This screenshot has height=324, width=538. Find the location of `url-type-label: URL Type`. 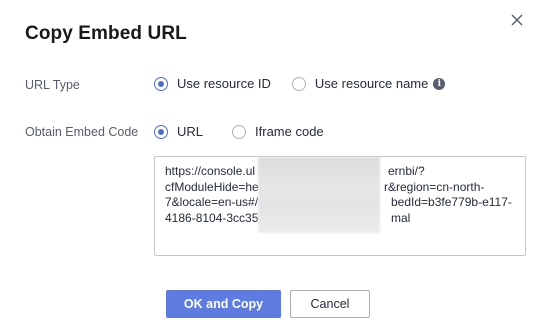

url-type-label: URL Type is located at coordinates (52, 85).